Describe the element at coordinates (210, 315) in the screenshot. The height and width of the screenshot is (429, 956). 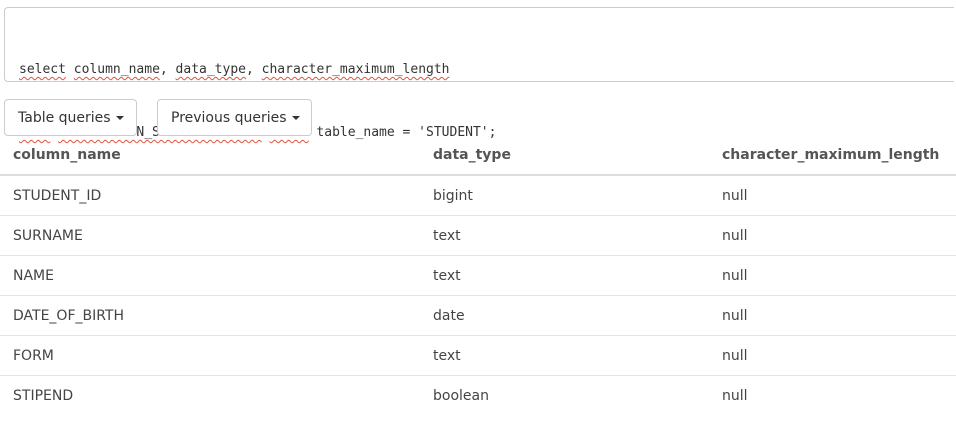
I see `table-cell: DATE_OF_BIRTH` at that location.